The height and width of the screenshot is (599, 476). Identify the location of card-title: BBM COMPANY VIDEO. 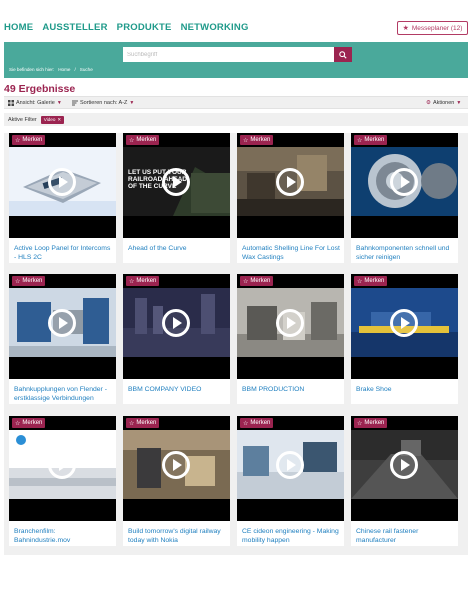
(177, 390).